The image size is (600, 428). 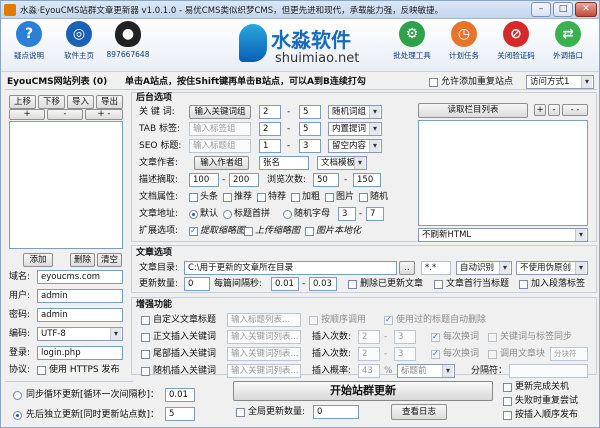 I want to click on interval-max-input: 0.03, so click(x=323, y=284).